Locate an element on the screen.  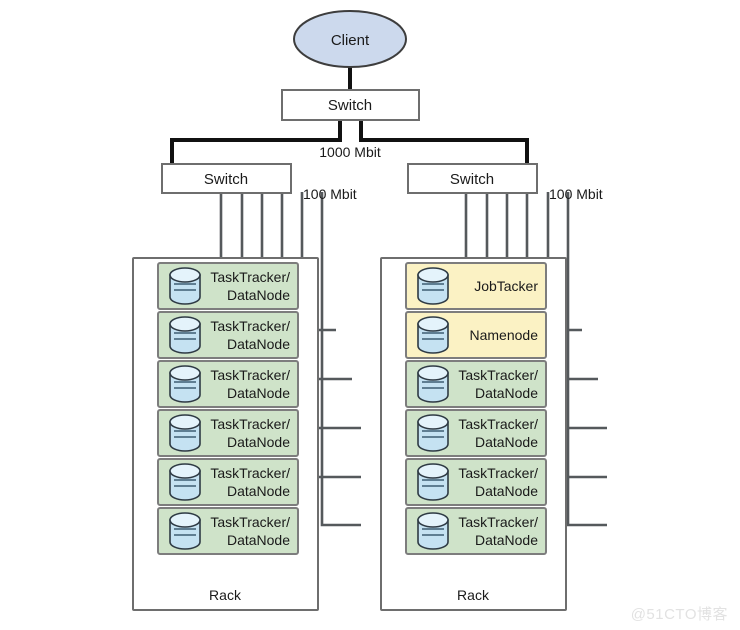
cable-core-left is located at coordinates (256, 142).